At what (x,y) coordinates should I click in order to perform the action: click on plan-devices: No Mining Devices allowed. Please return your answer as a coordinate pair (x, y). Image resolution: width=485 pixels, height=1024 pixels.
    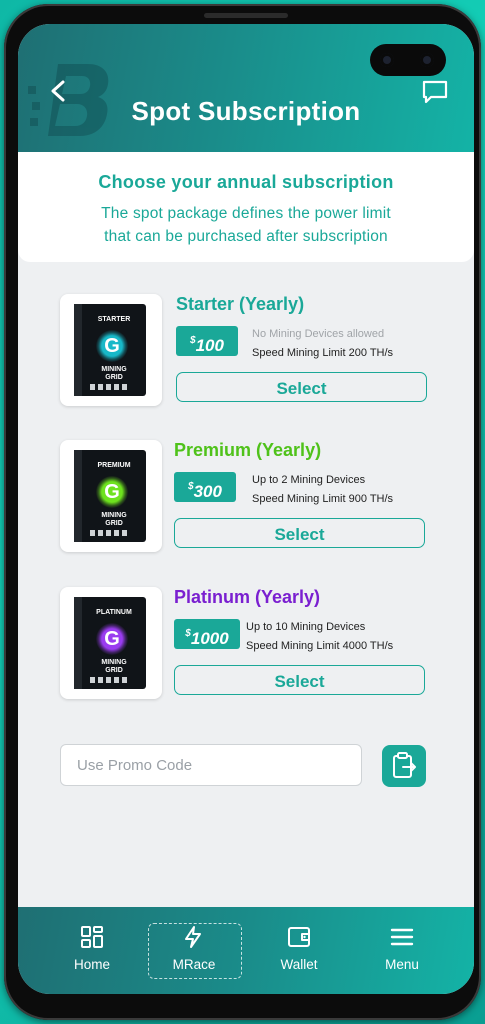
    Looking at the image, I should click on (318, 334).